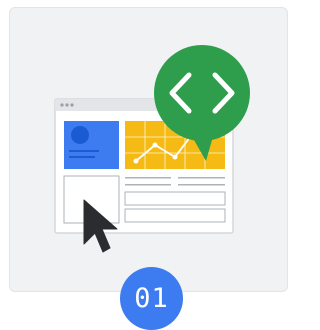 This screenshot has height=330, width=320. Describe the element at coordinates (80, 135) in the screenshot. I see `profile-avatar` at that location.